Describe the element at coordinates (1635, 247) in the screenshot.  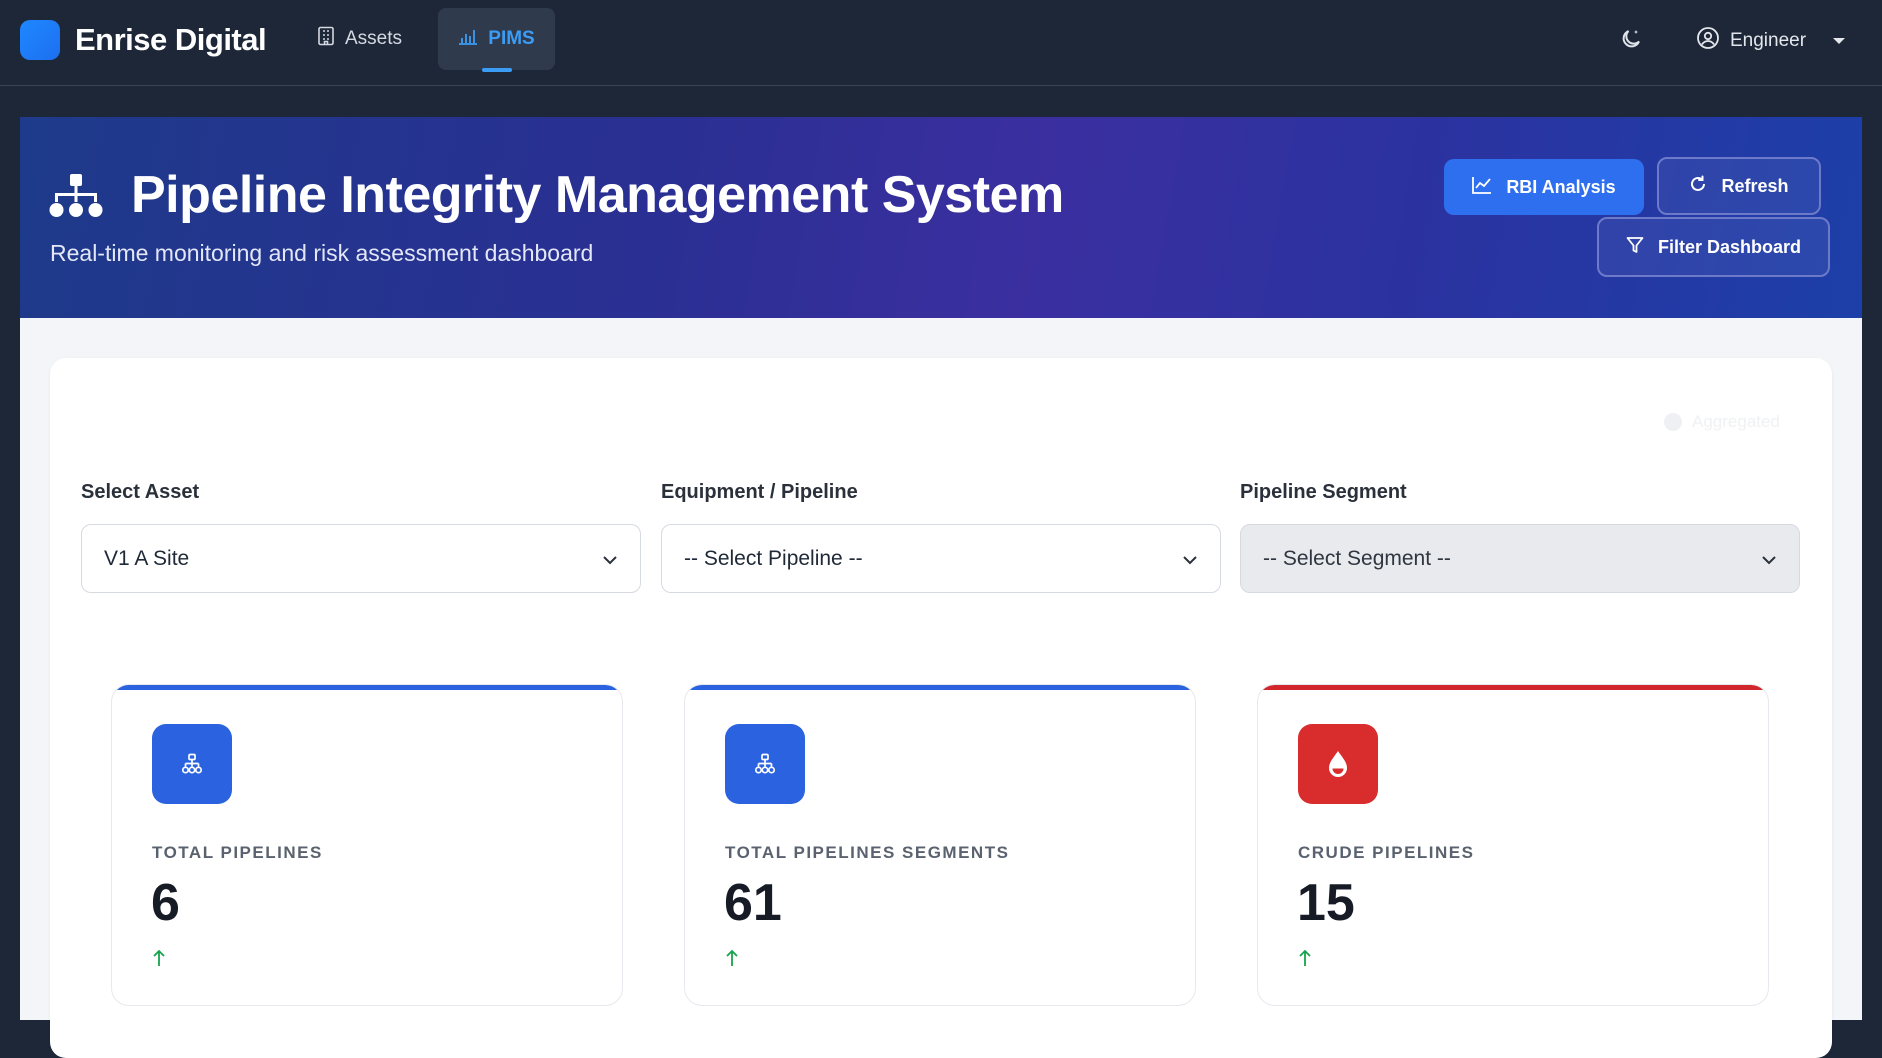
I see `filter-icon` at that location.